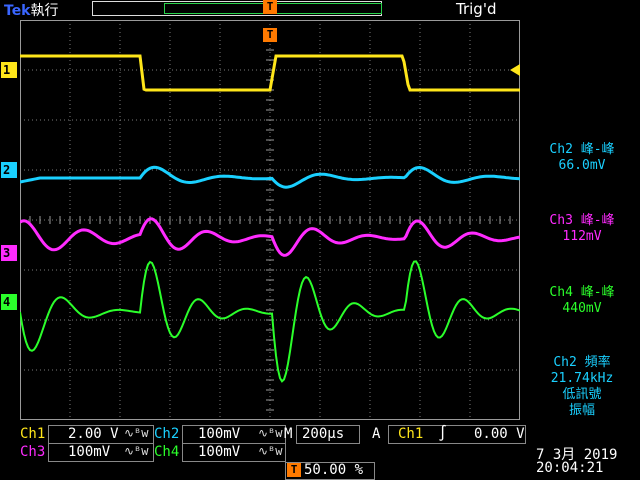 This screenshot has height=480, width=640. I want to click on measurement-ch2-peak-to-peak: Ch2 峰-峰 66.0mV, so click(582, 158).